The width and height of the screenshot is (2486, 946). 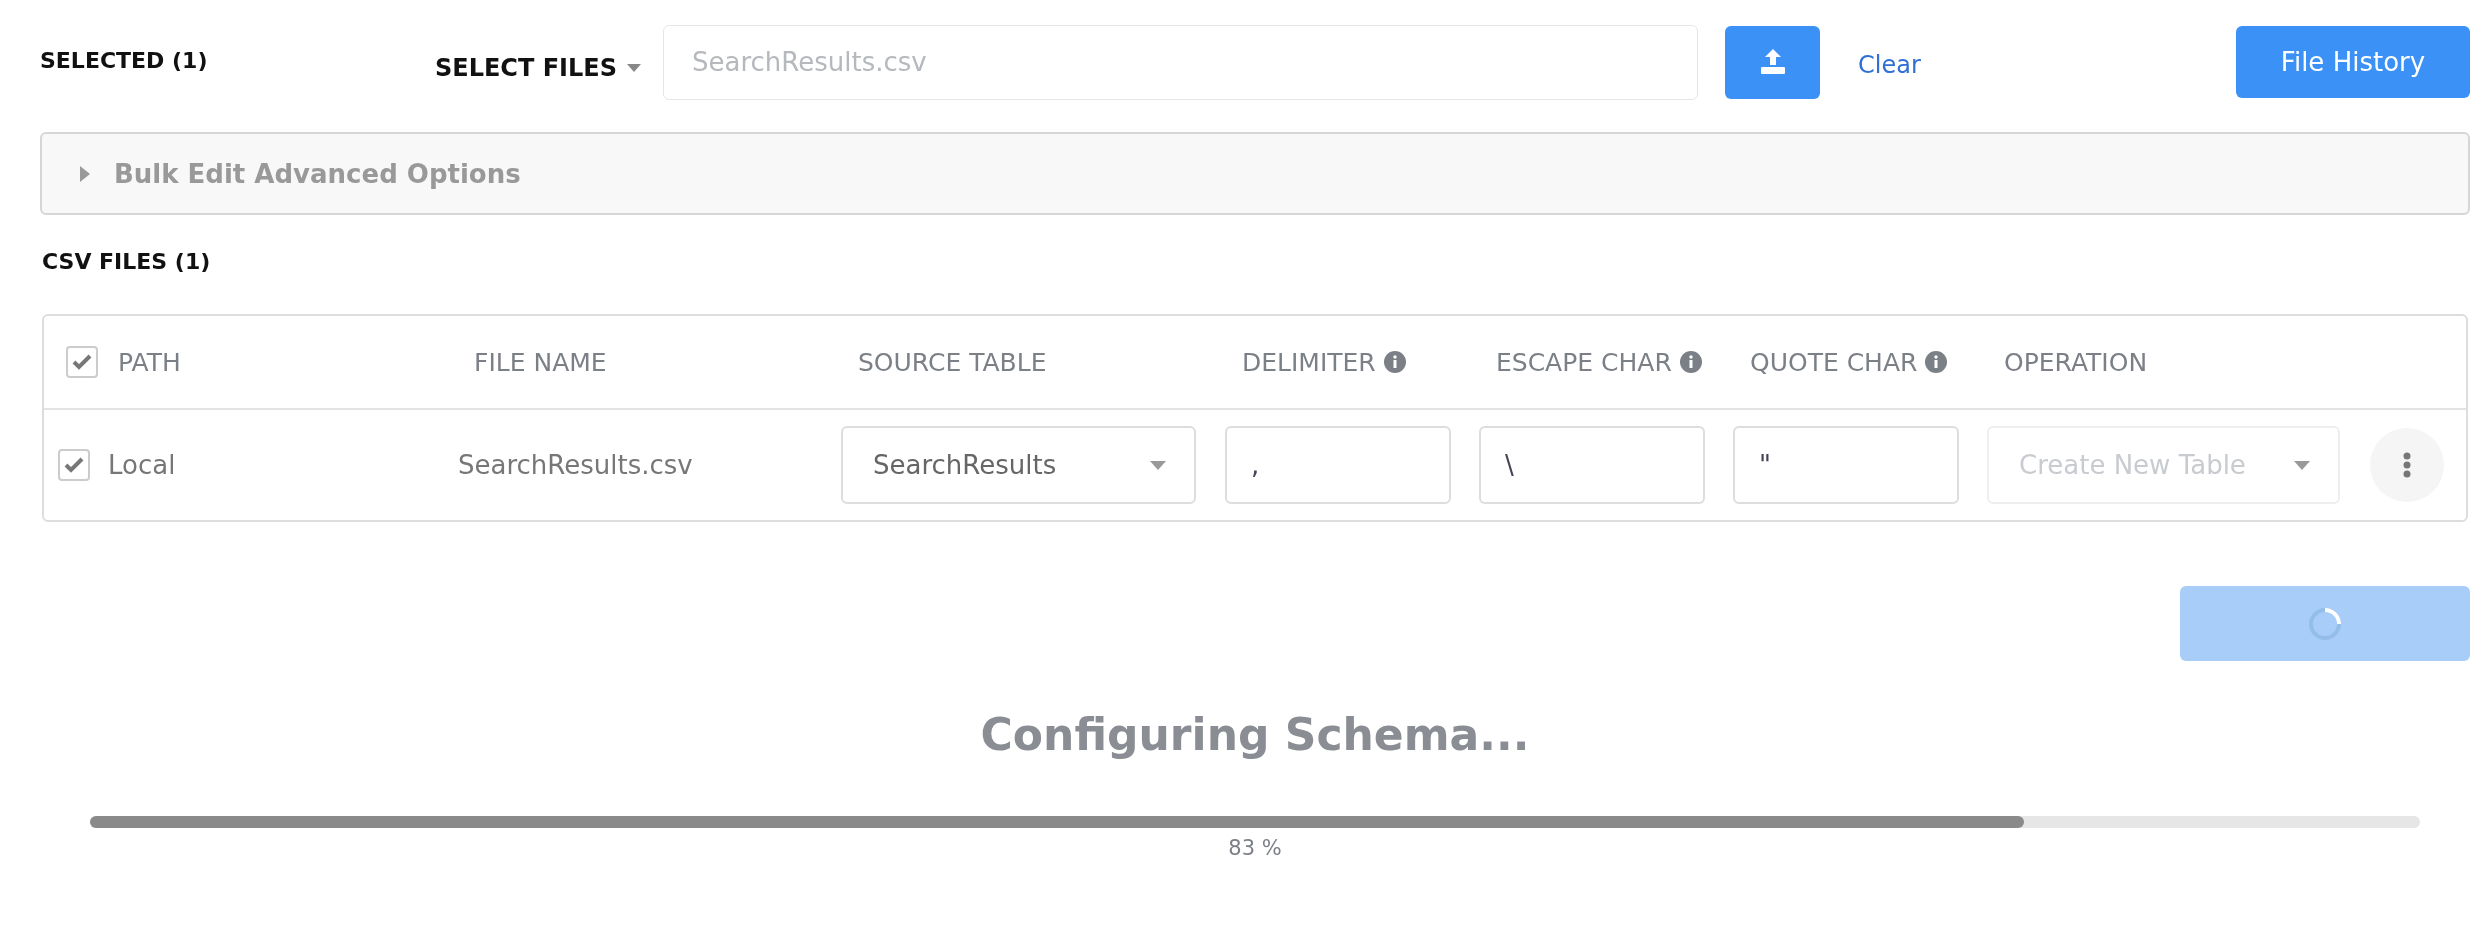 I want to click on clear-link: Clear, so click(x=1889, y=65).